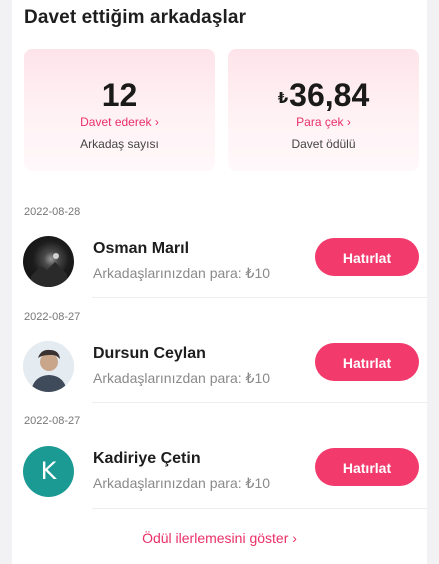  Describe the element at coordinates (119, 95) in the screenshot. I see `friend-count-value: 12` at that location.